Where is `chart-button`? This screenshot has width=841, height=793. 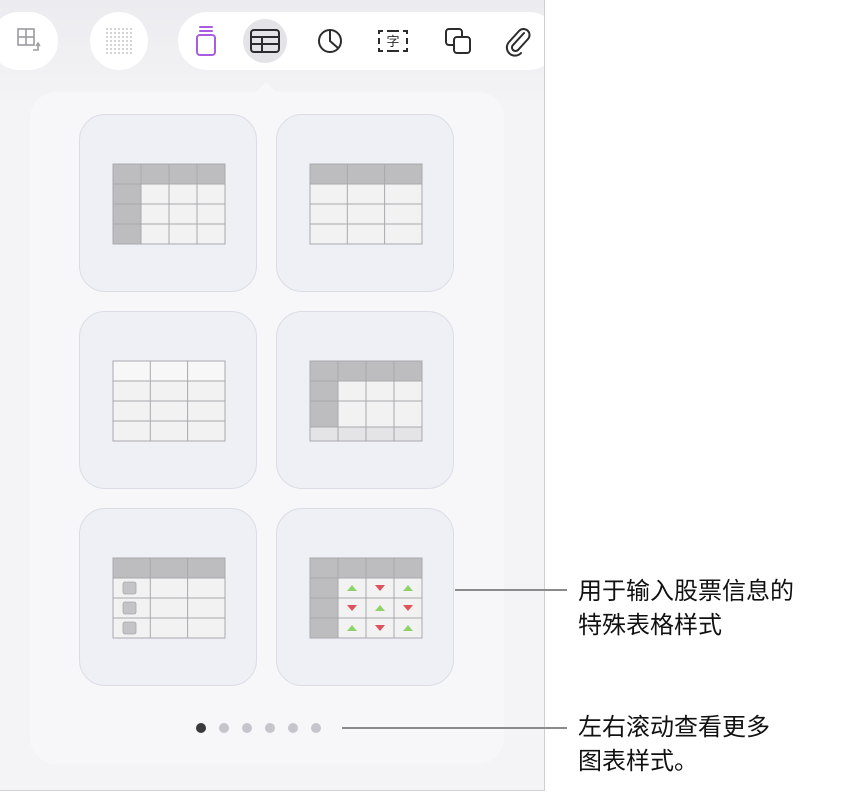
chart-button is located at coordinates (330, 41).